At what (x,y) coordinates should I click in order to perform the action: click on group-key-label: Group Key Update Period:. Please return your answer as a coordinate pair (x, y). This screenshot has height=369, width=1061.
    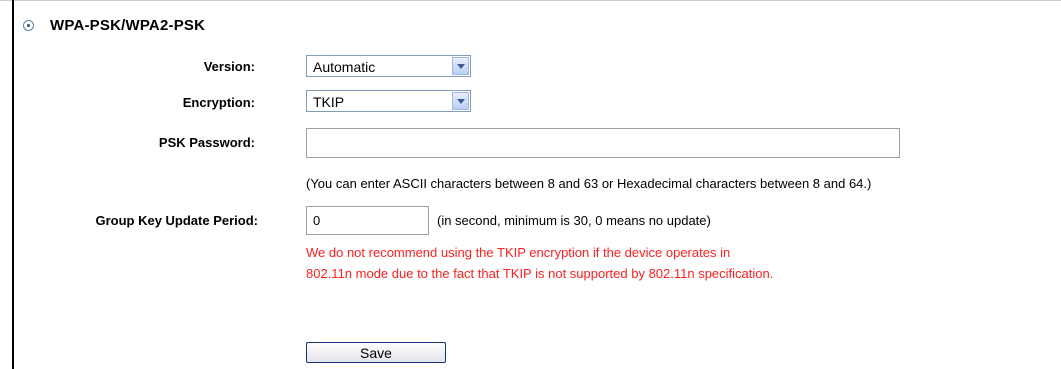
    Looking at the image, I should click on (176, 220).